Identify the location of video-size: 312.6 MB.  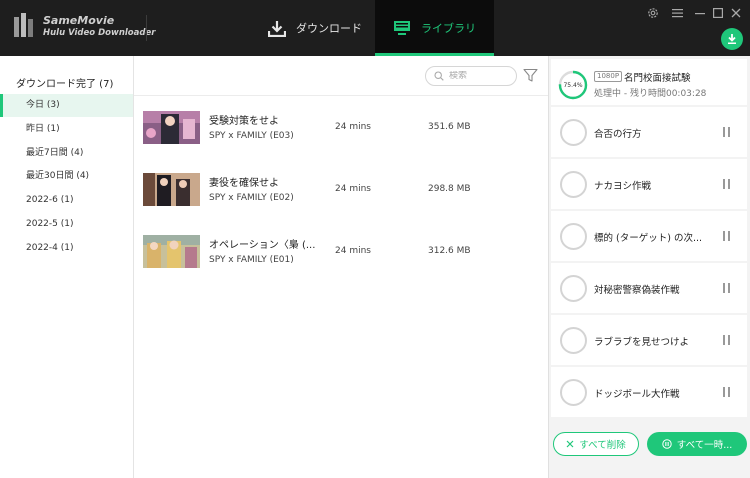
(449, 251).